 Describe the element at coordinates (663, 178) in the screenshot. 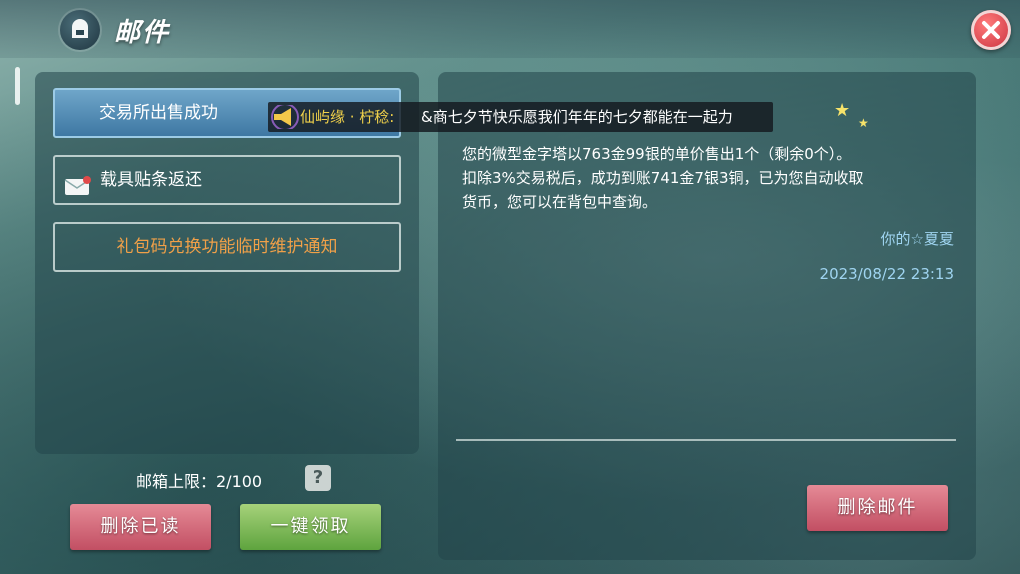

I see `mail-body-line: 扣除3%交易税后，成功到账741金7银3铜，已为您自动收取` at that location.